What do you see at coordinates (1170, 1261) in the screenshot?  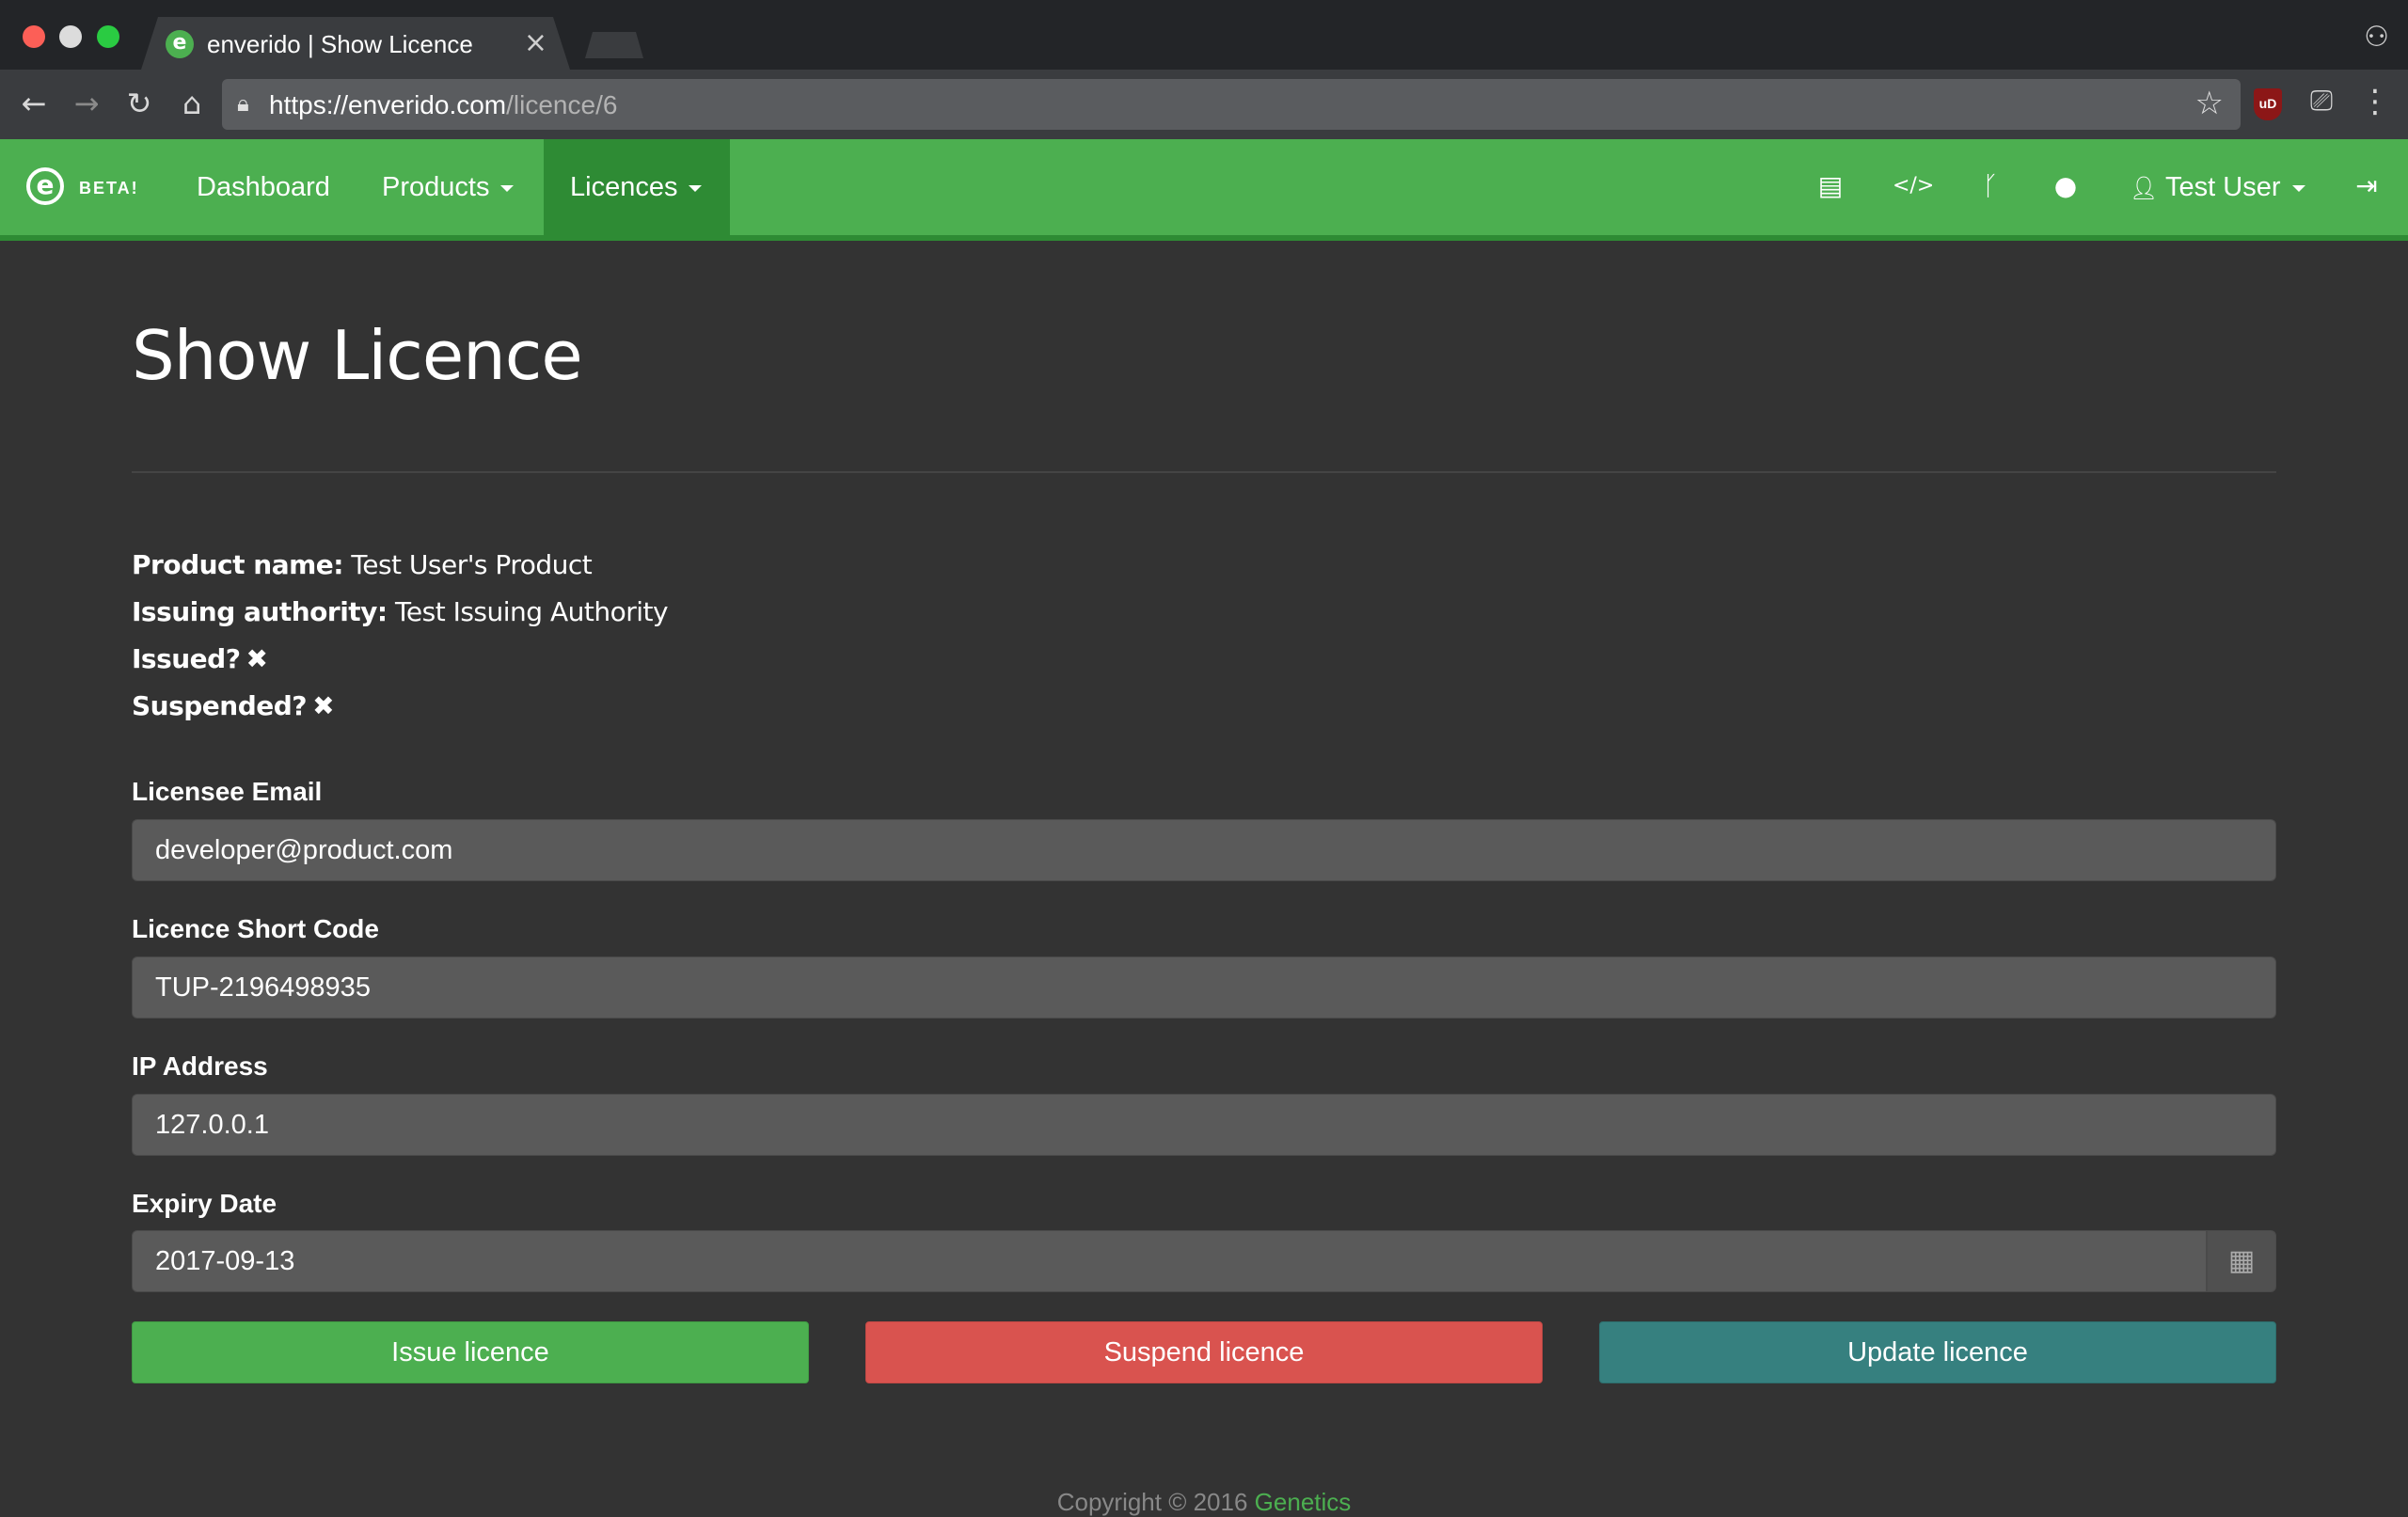 I see `expiry-date-field` at bounding box center [1170, 1261].